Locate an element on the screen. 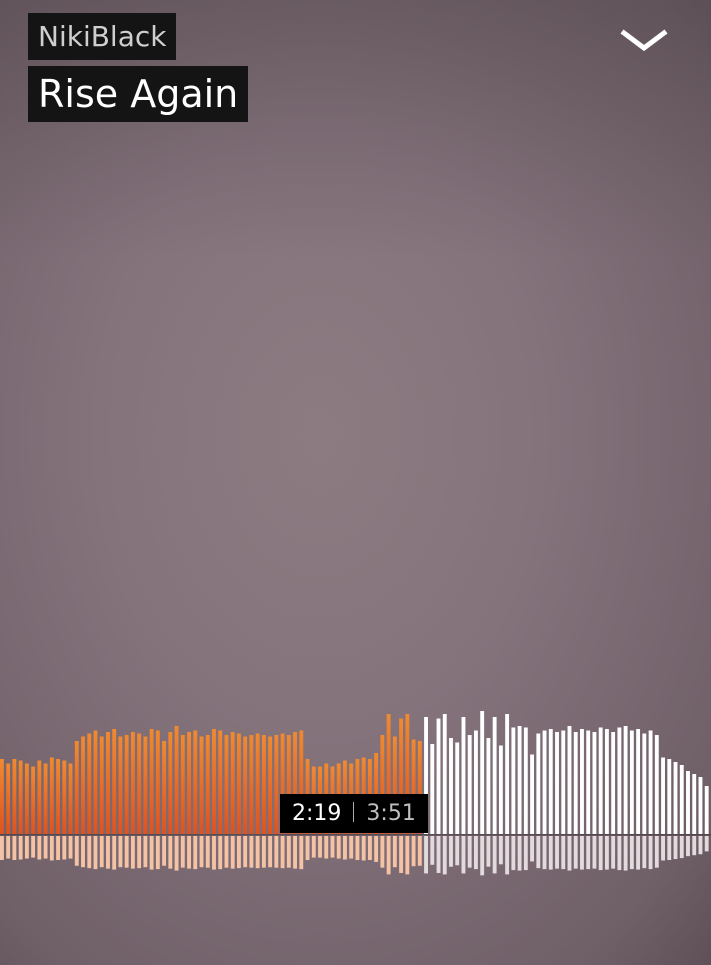 The height and width of the screenshot is (965, 711). collapse-button is located at coordinates (644, 40).